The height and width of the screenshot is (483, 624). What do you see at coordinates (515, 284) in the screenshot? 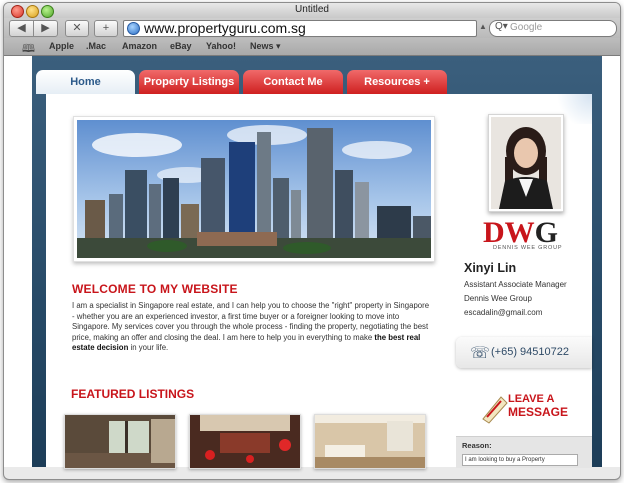
I see `agent-title: Assistant Associate Manager` at bounding box center [515, 284].